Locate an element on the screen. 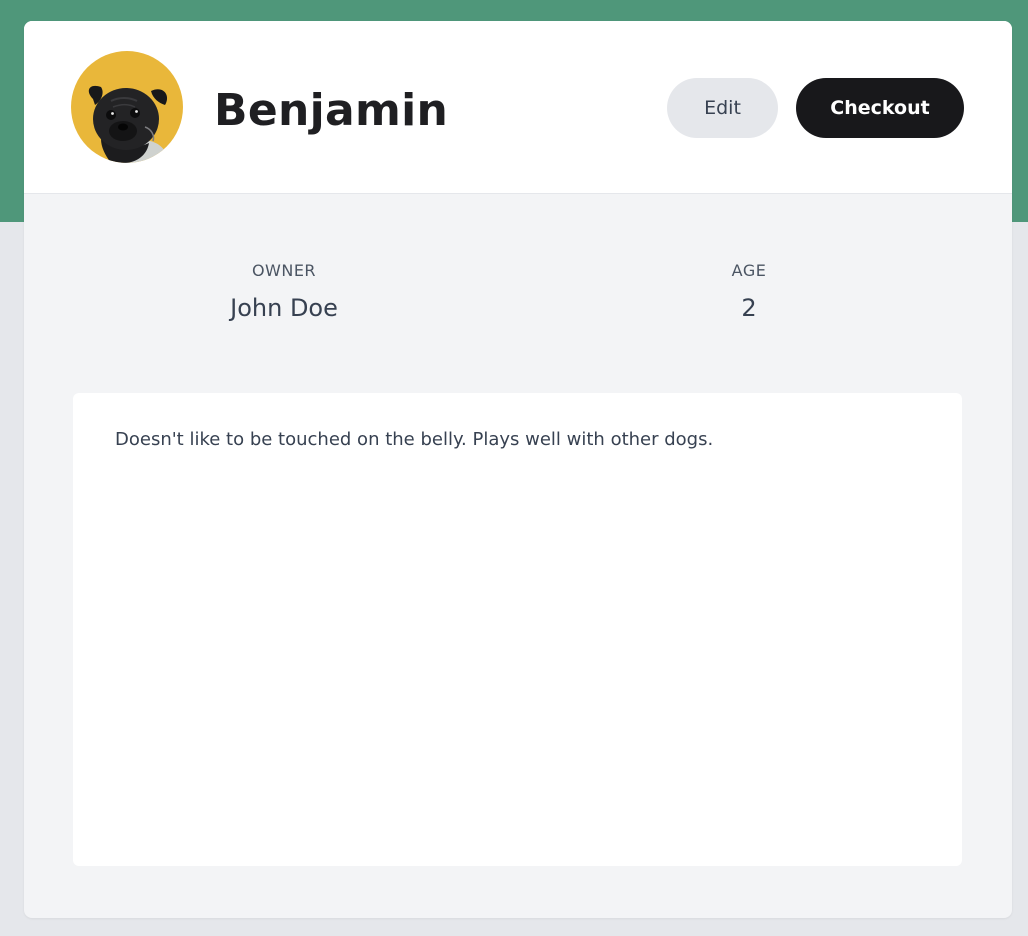  owner-stat: OWNER John Doe is located at coordinates (284, 292).